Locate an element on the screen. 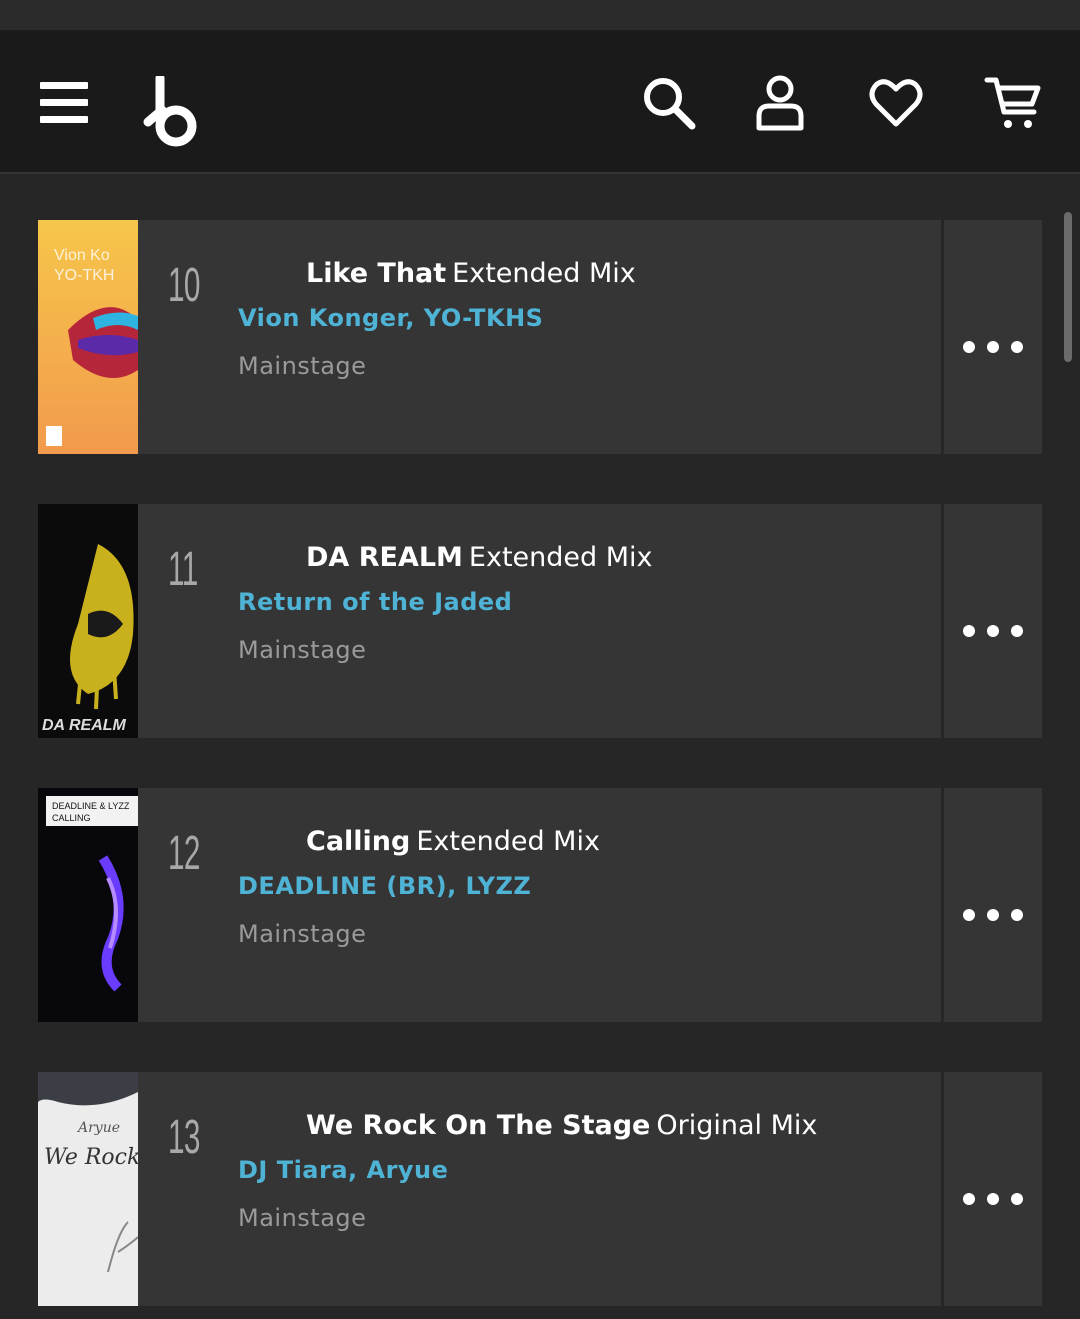  status-strip is located at coordinates (540, 15).